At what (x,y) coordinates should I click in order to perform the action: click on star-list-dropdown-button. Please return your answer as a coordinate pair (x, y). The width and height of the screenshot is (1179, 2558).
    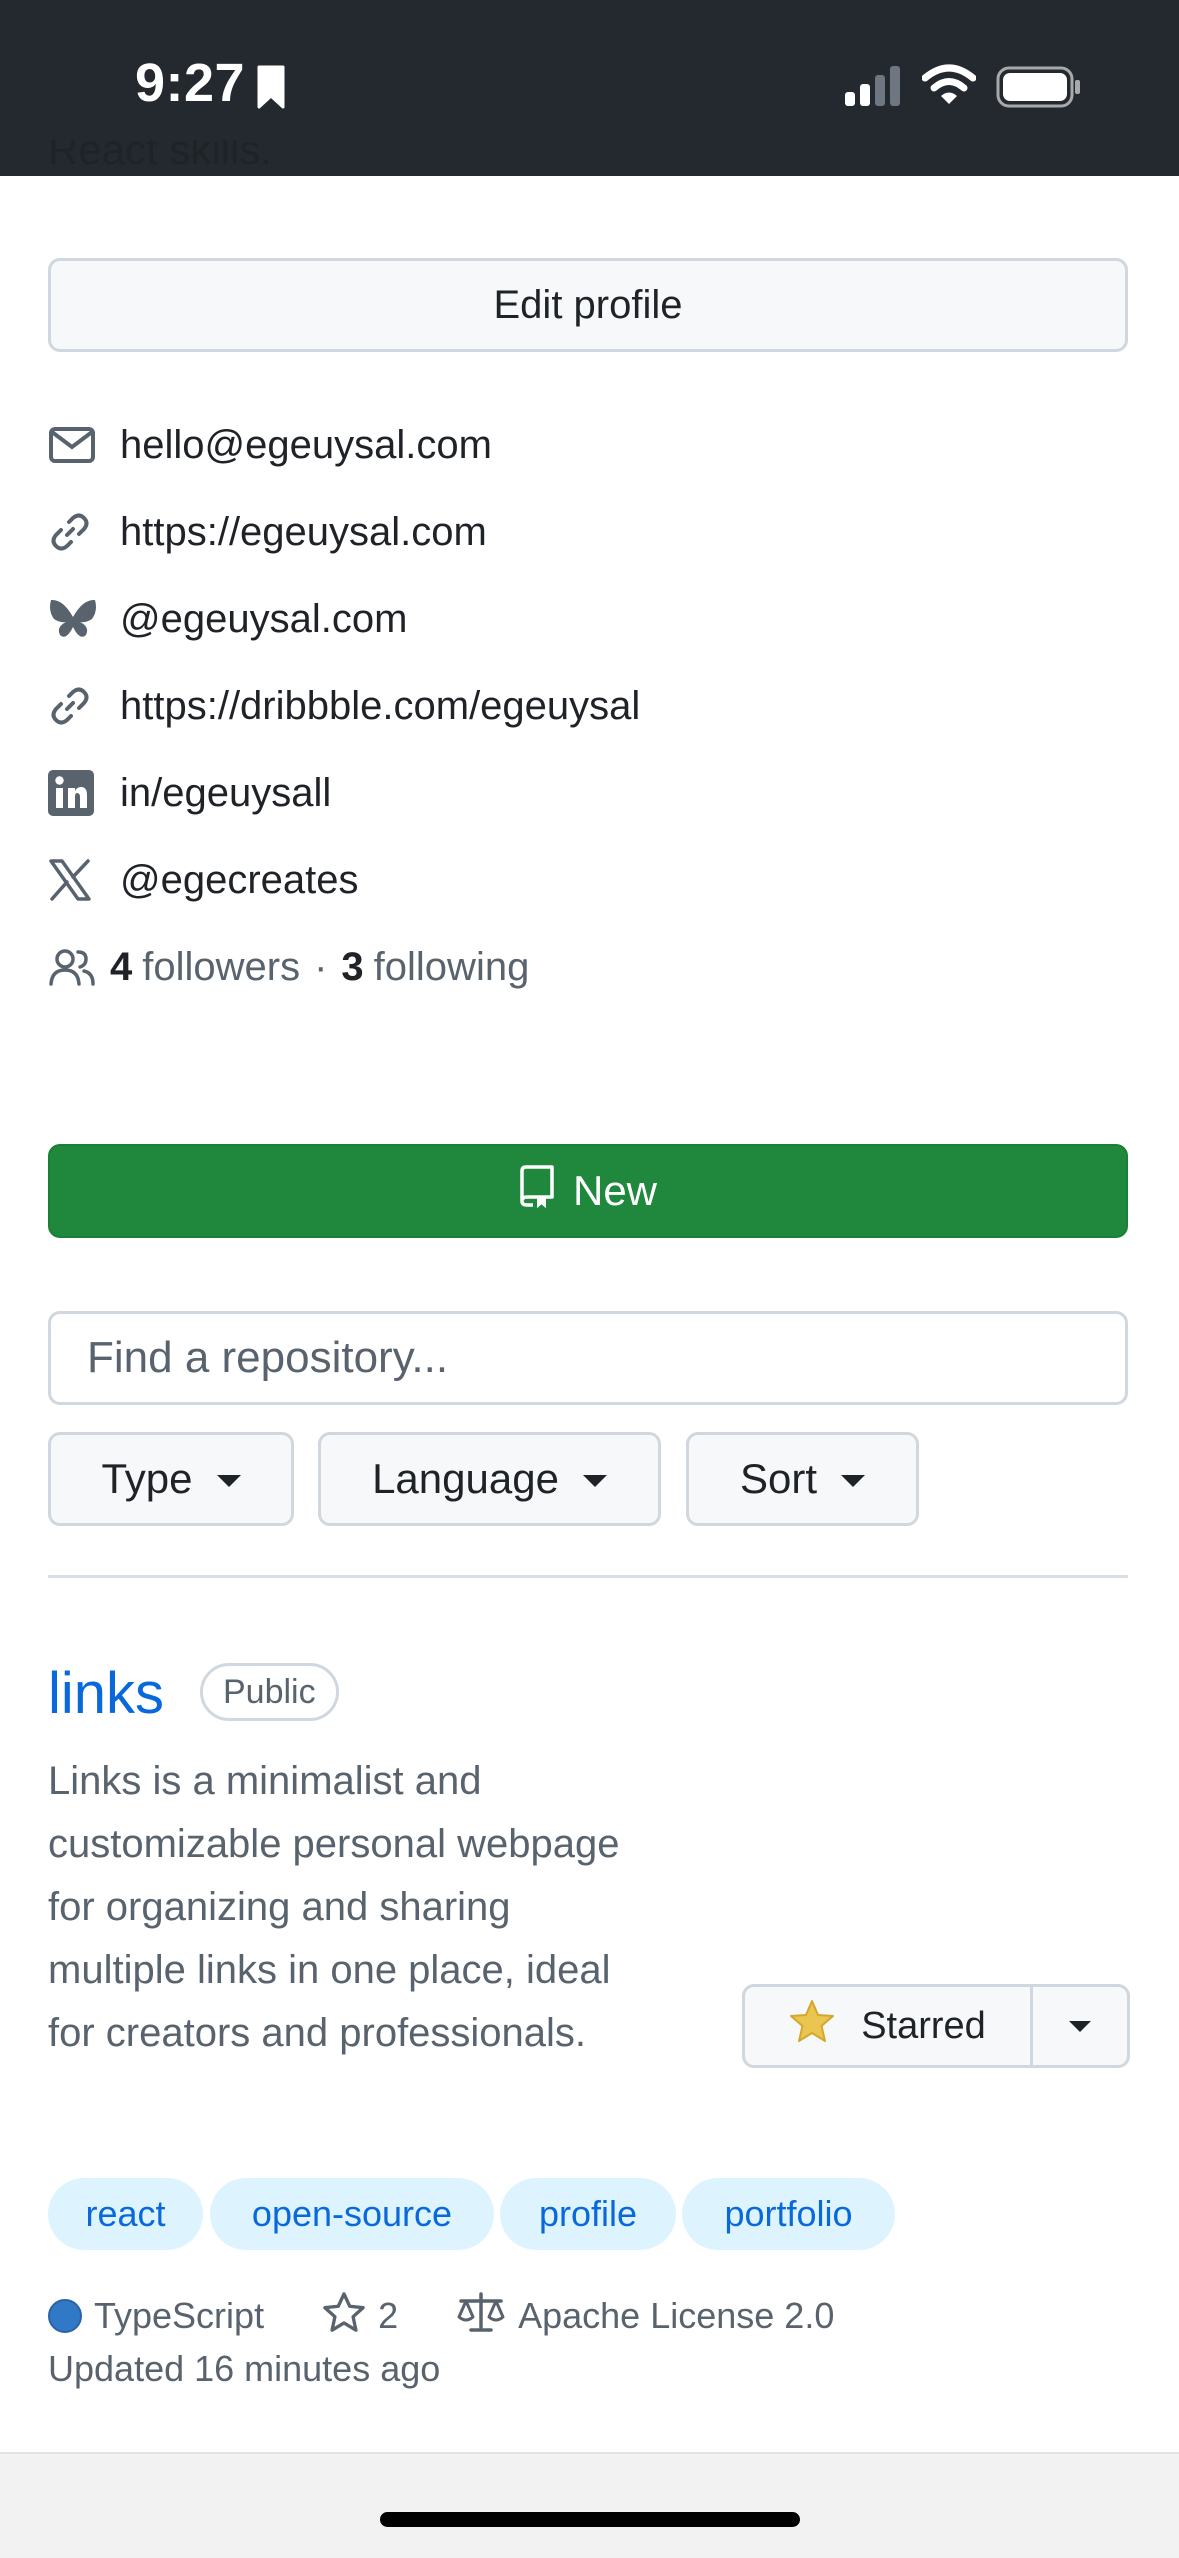
    Looking at the image, I should click on (1080, 2026).